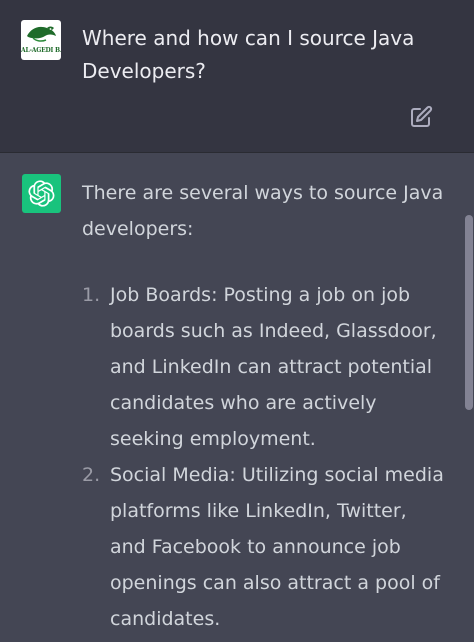  Describe the element at coordinates (165, 619) in the screenshot. I see `list-item-line: candidates.` at that location.